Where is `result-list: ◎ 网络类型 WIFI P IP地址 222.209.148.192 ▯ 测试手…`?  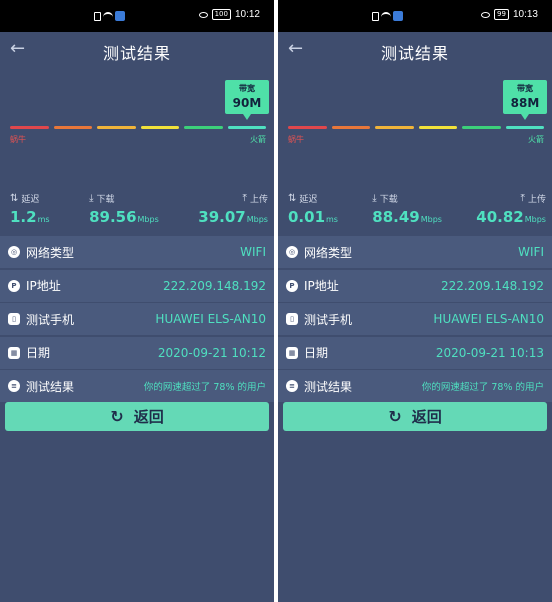
result-list: ◎ 网络类型 WIFI P IP地址 222.209.148.192 ▯ 测试手… is located at coordinates (137, 320).